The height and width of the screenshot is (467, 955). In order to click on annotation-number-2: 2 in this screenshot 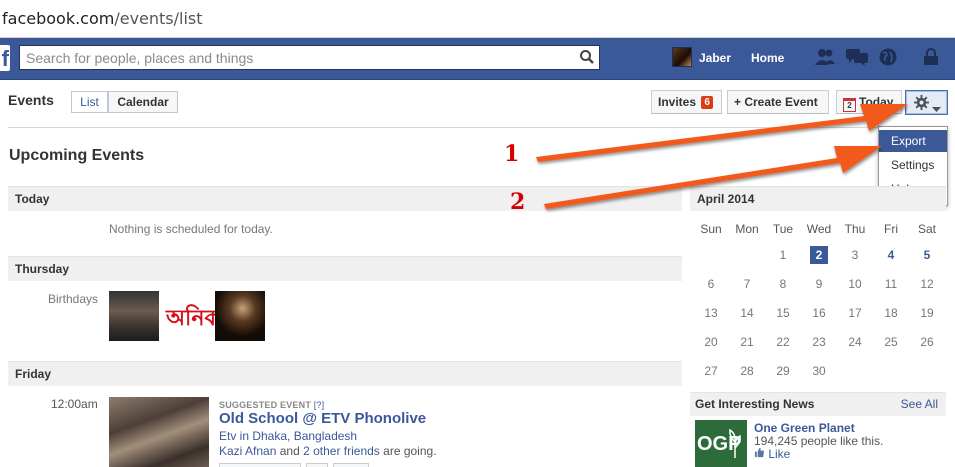, I will do `click(518, 202)`.